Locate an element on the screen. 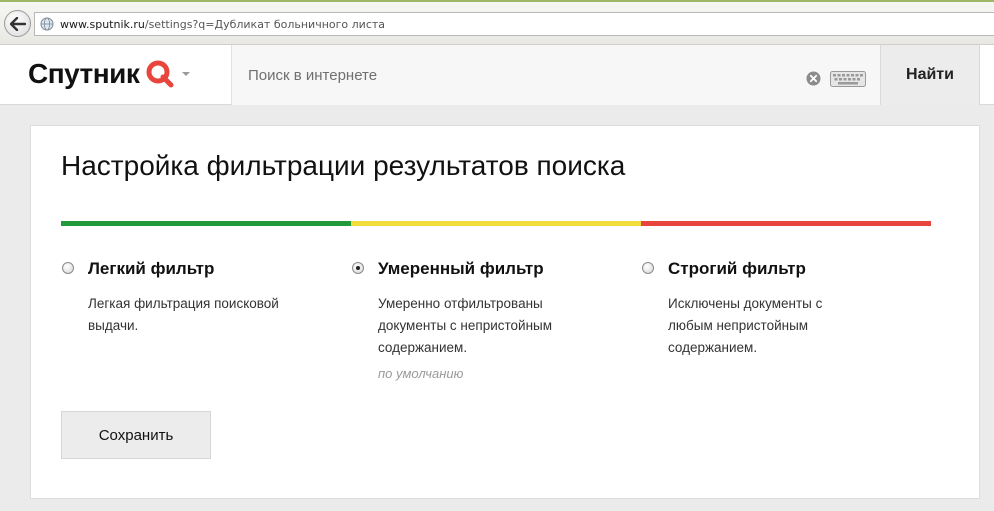  url-path: /settings?q=Дубликат больничного листа is located at coordinates (265, 24).